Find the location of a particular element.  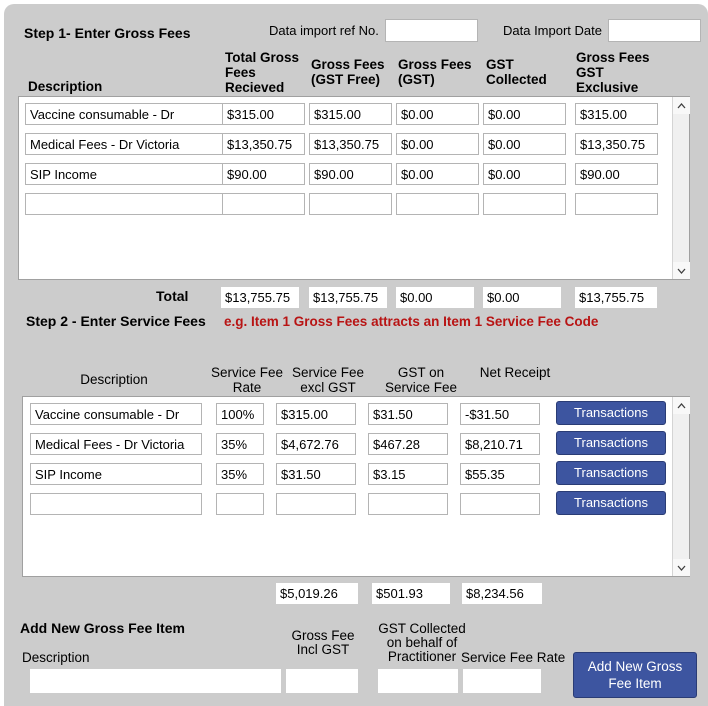

add-service-fee-rate-input is located at coordinates (502, 681).